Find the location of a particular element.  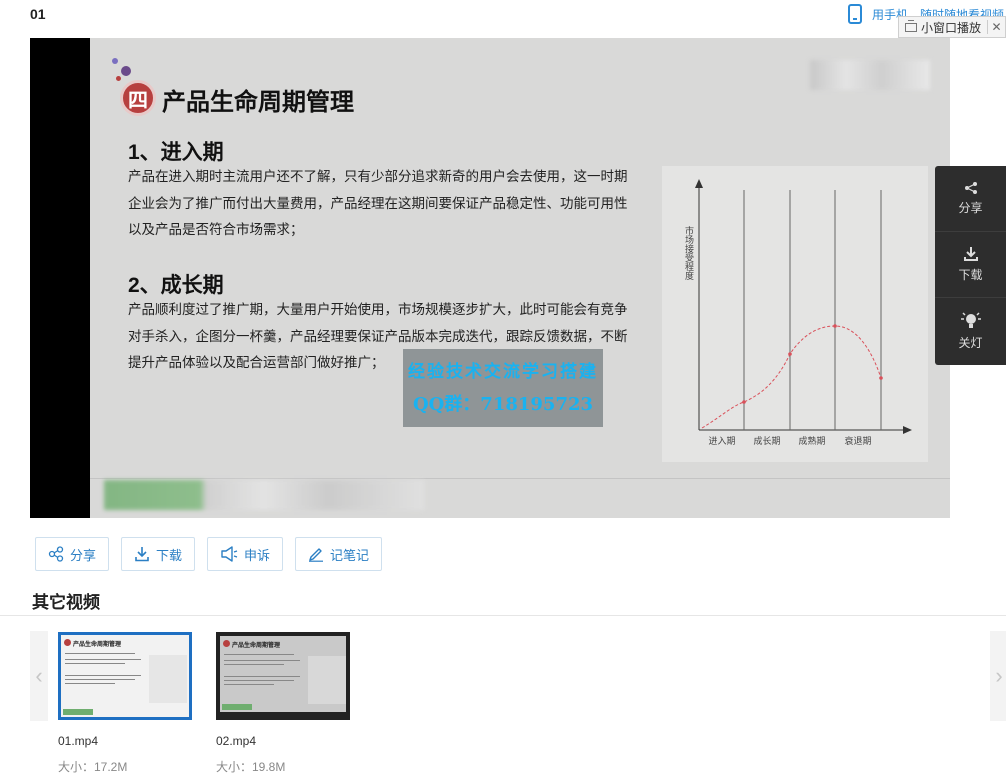

section1-line: 企业会为了推广而付出大量费用，产品经理在这期间要保证产品稳定性、功能可用性 is located at coordinates (378, 203).